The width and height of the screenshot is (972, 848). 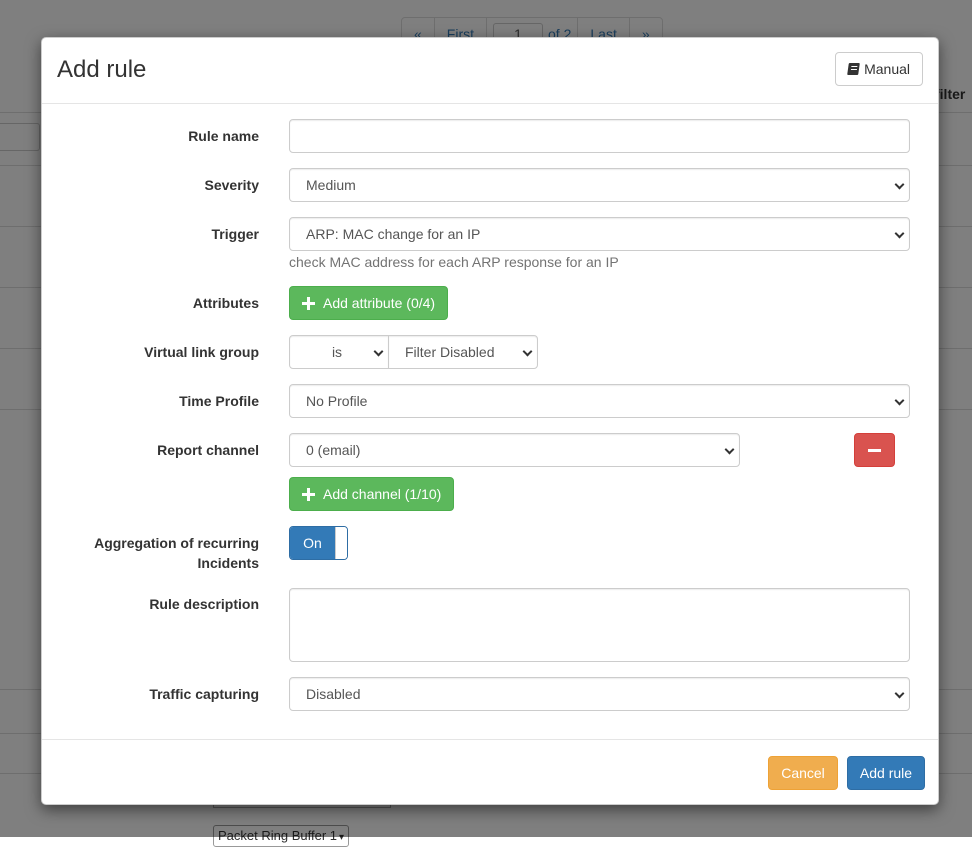 What do you see at coordinates (379, 303) in the screenshot?
I see `add-attribute-label: Add attribute (0/4)` at bounding box center [379, 303].